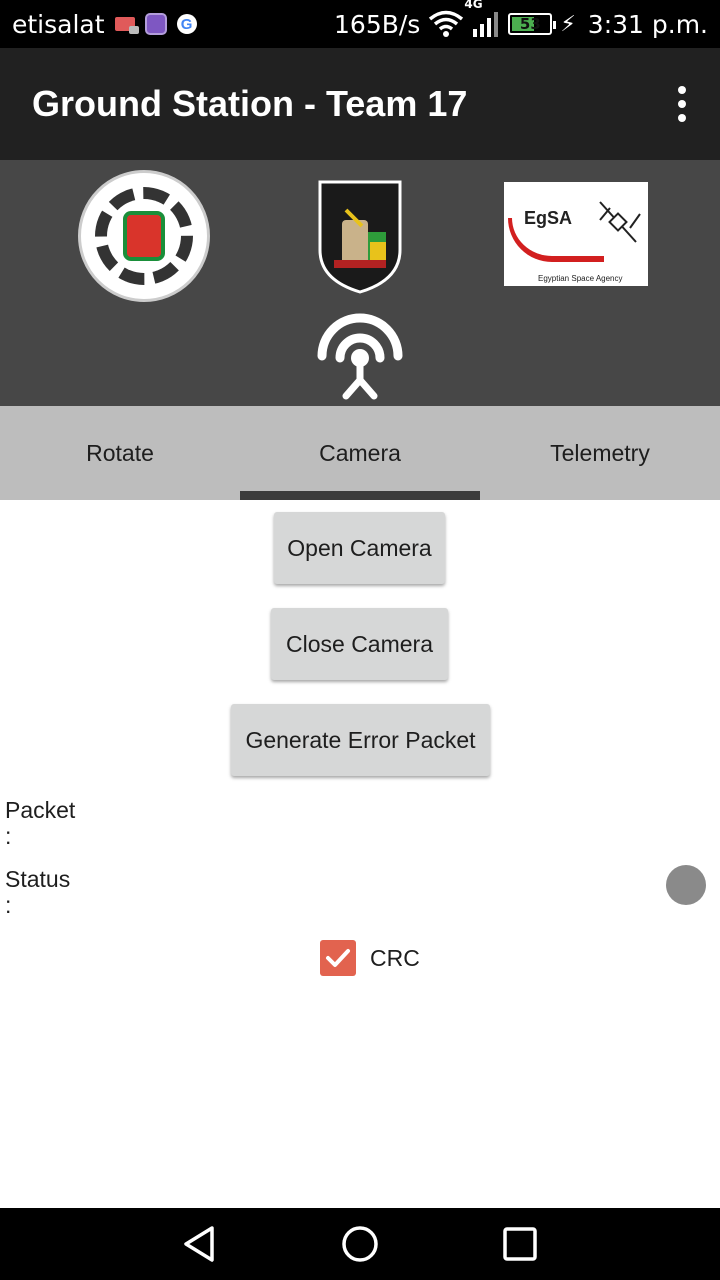 This screenshot has width=720, height=1280. I want to click on status-colon: :, so click(8, 905).